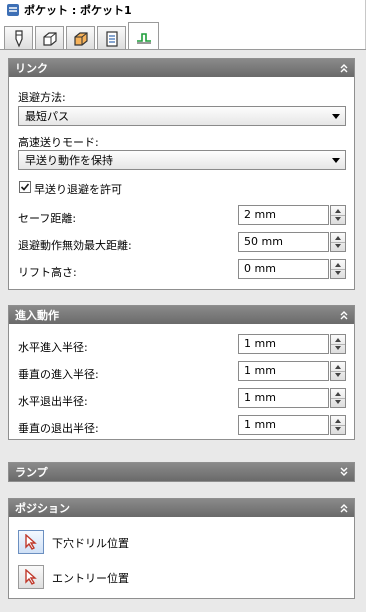  I want to click on tab-link, so click(143, 36).